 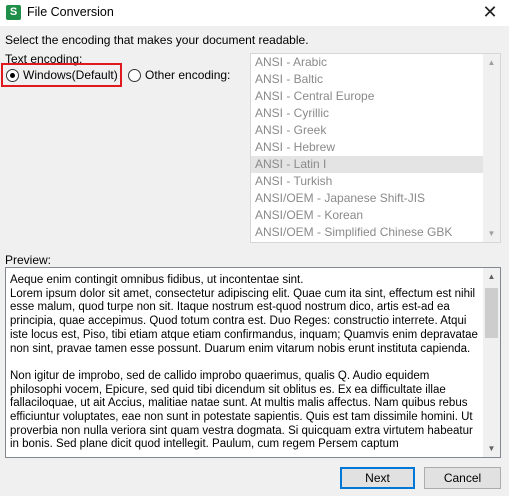 I want to click on next-button: Next, so click(x=377, y=478).